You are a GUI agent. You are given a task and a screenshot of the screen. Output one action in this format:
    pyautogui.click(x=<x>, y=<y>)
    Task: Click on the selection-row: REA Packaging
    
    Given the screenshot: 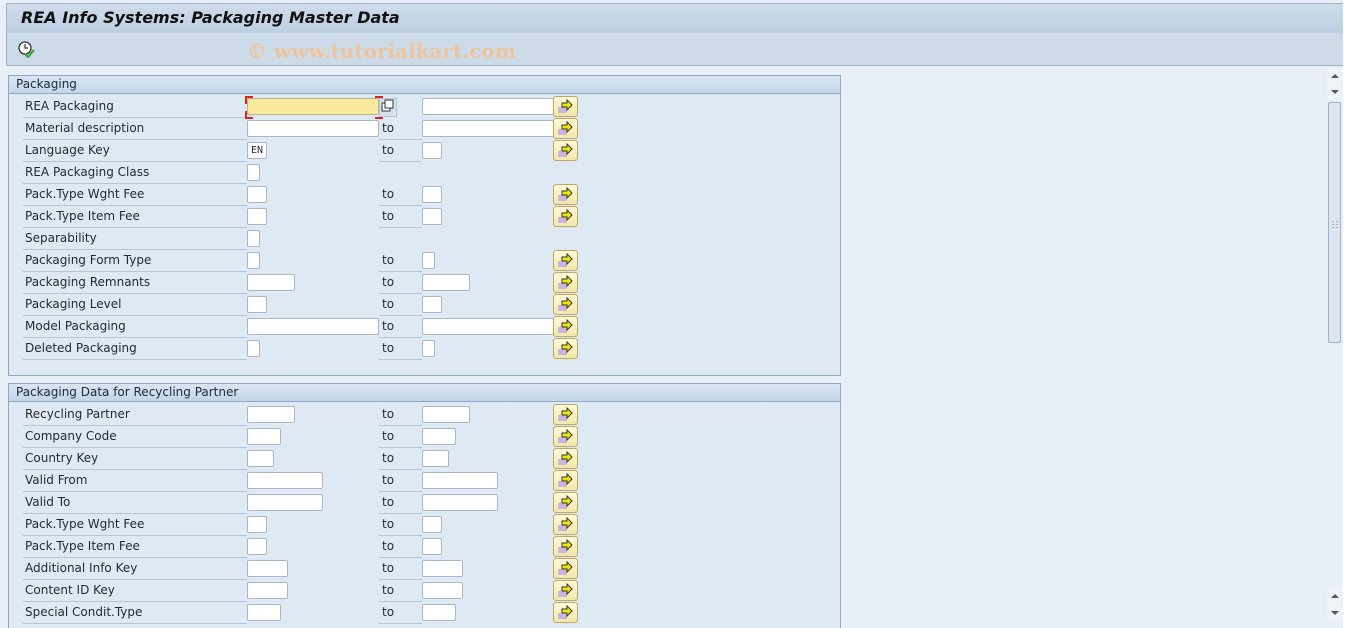 What is the action you would take?
    pyautogui.click(x=424, y=107)
    